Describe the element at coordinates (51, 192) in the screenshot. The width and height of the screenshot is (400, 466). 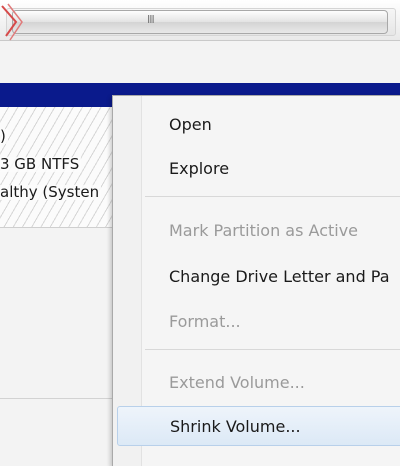
I see `partition-status: althy (Systen` at that location.